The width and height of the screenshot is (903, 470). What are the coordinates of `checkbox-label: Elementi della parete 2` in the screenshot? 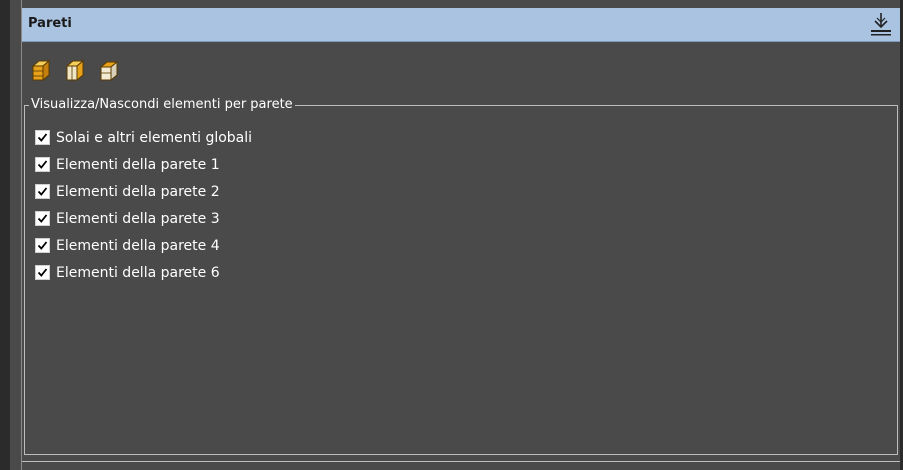 It's located at (138, 191).